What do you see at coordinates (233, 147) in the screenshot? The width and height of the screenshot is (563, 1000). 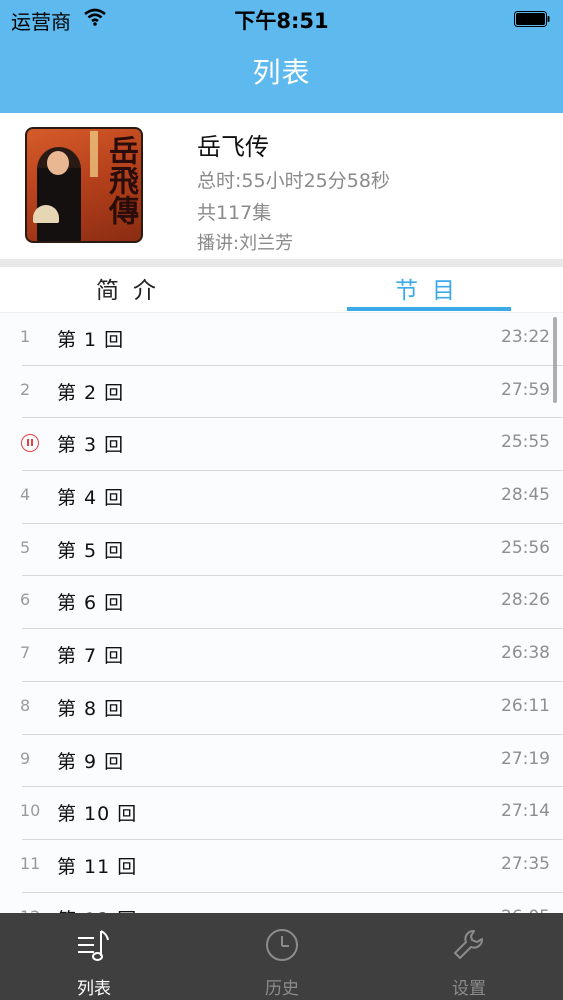 I see `book-title: 岳飞传` at bounding box center [233, 147].